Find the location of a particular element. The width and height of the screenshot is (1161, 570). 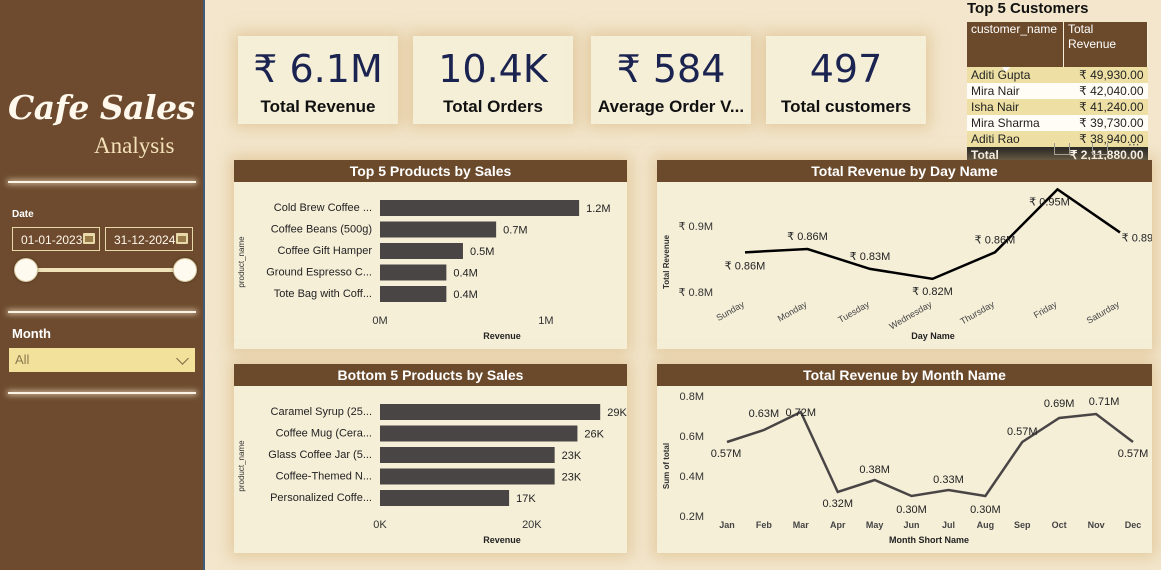

visual-header-icons: ··· is located at coordinates (1101, 147).